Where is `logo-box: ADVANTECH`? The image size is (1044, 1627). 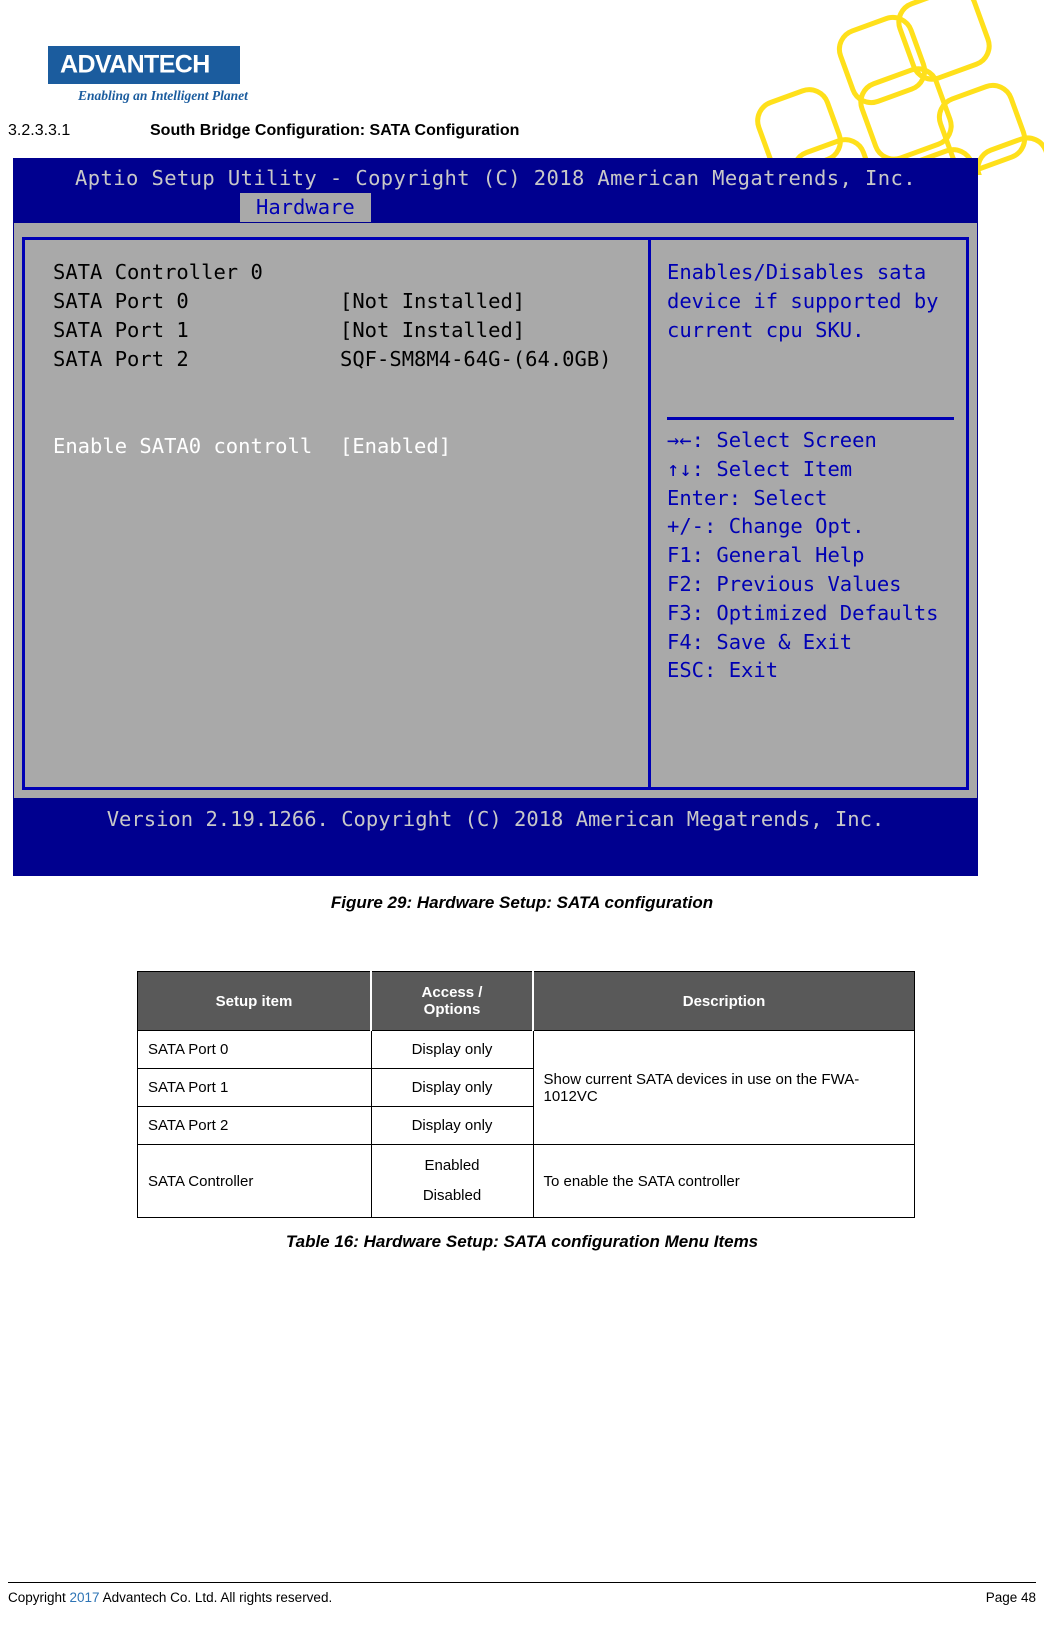 logo-box: ADVANTECH is located at coordinates (144, 65).